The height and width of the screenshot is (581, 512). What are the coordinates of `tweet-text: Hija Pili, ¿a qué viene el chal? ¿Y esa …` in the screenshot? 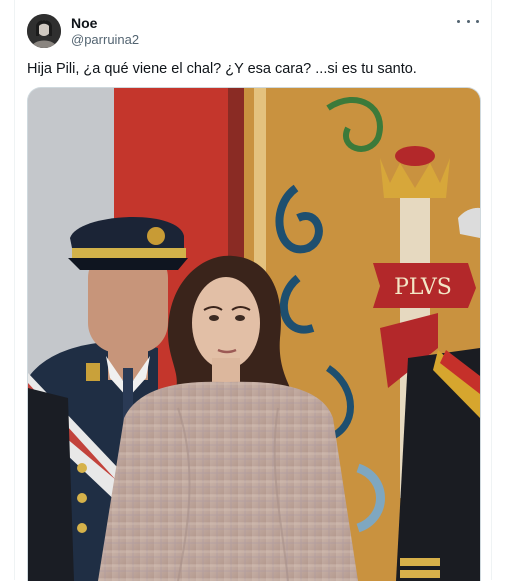 It's located at (222, 69).